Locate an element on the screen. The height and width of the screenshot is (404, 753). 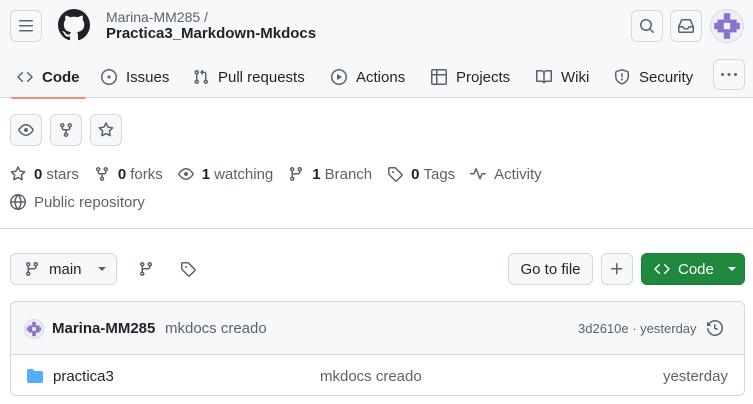
file-commit-message: mkdocs creado is located at coordinates (371, 376).